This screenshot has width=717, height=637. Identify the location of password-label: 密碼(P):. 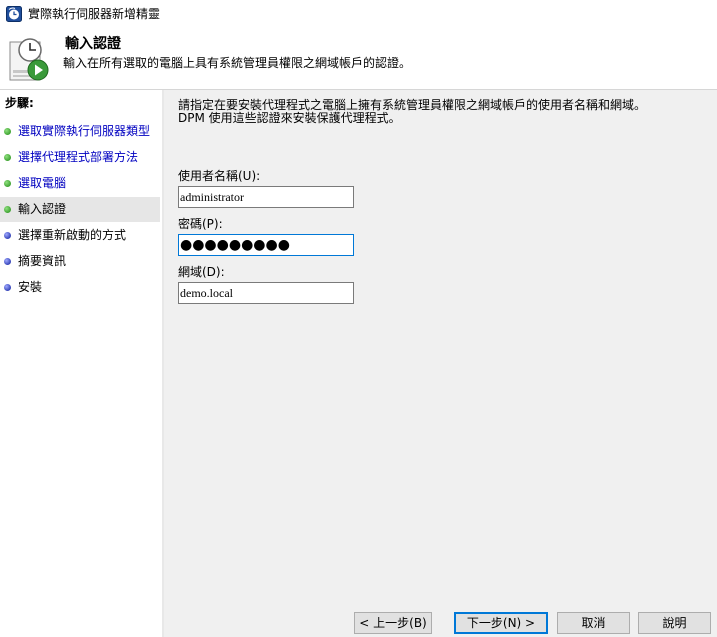
(200, 224).